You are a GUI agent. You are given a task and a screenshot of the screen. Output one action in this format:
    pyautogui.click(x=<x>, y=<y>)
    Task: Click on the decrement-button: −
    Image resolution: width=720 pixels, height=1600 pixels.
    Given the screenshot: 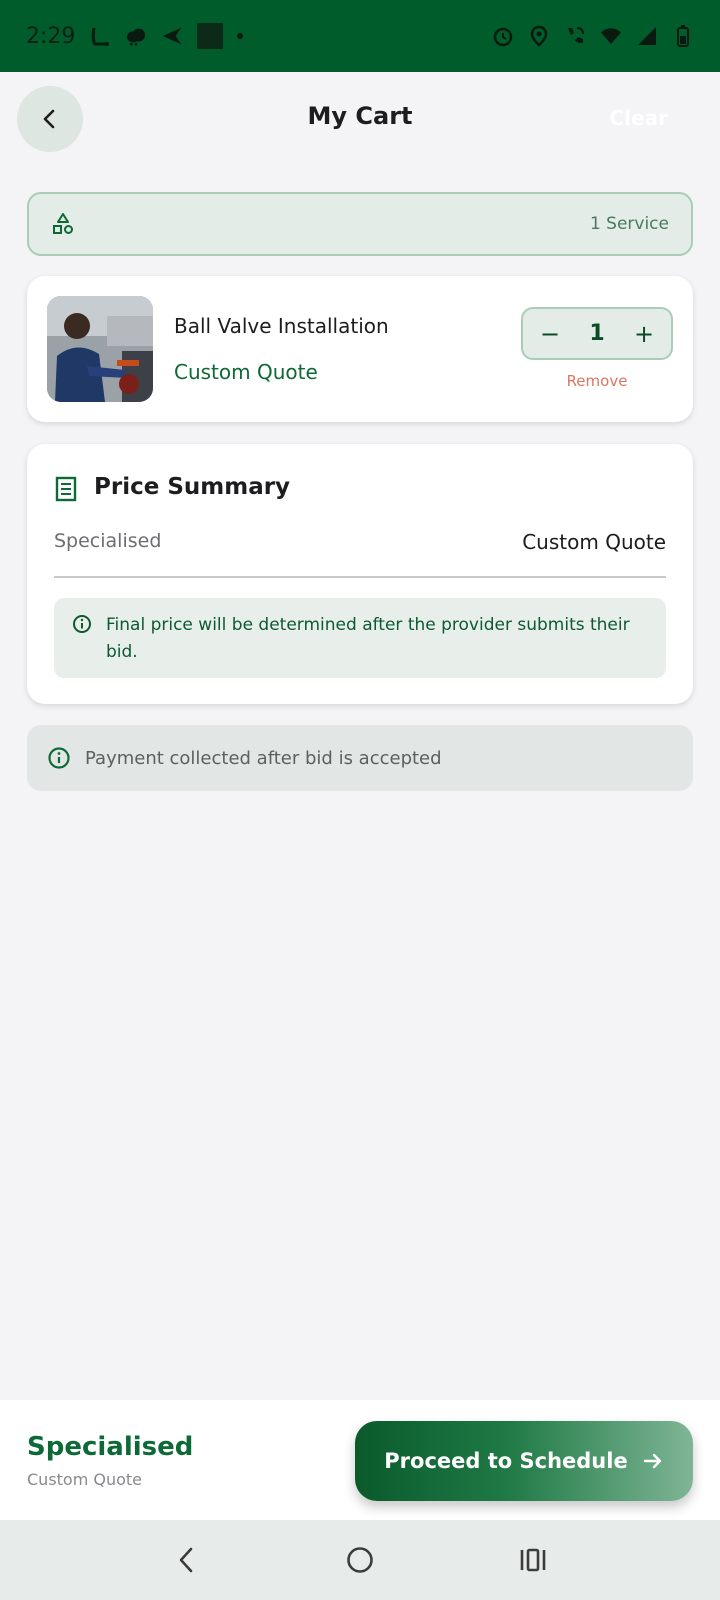 What is the action you would take?
    pyautogui.click(x=550, y=334)
    